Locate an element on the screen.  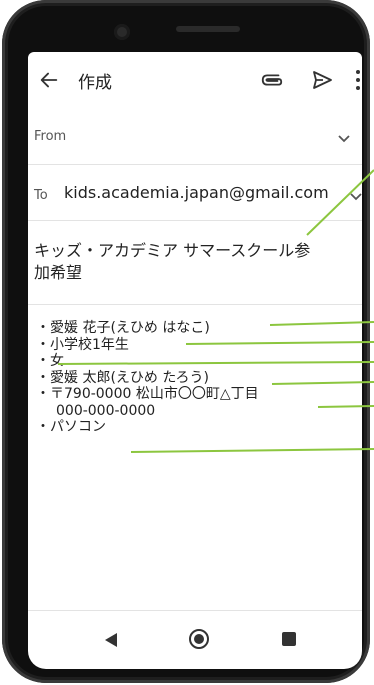
nav-home-circle-icon is located at coordinates (199, 639).